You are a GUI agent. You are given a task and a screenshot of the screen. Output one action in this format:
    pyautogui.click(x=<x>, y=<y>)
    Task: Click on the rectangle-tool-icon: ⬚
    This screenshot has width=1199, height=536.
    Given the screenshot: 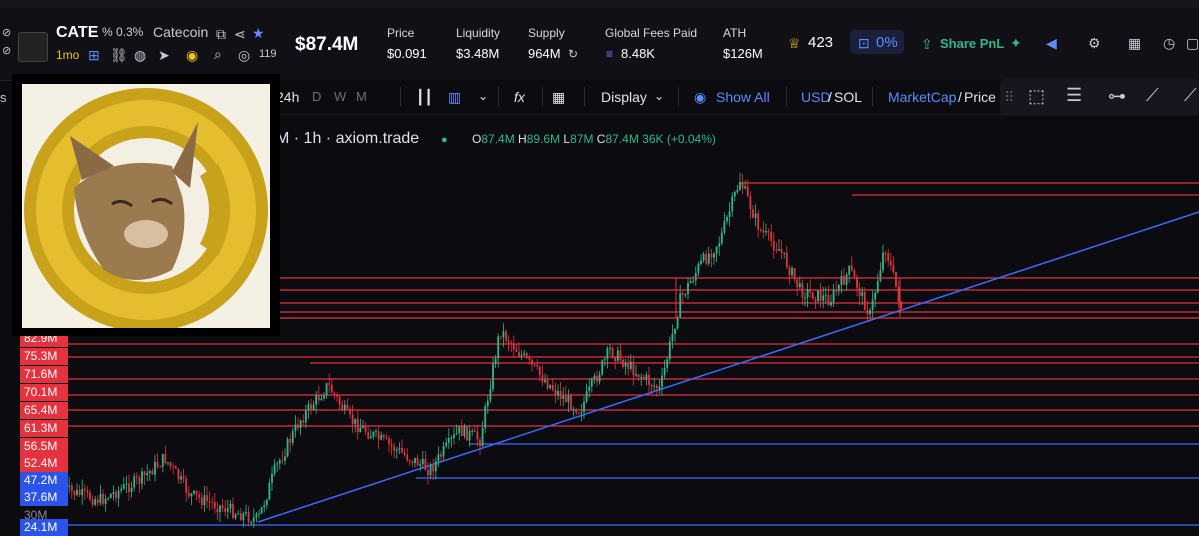 What is the action you would take?
    pyautogui.click(x=1036, y=96)
    